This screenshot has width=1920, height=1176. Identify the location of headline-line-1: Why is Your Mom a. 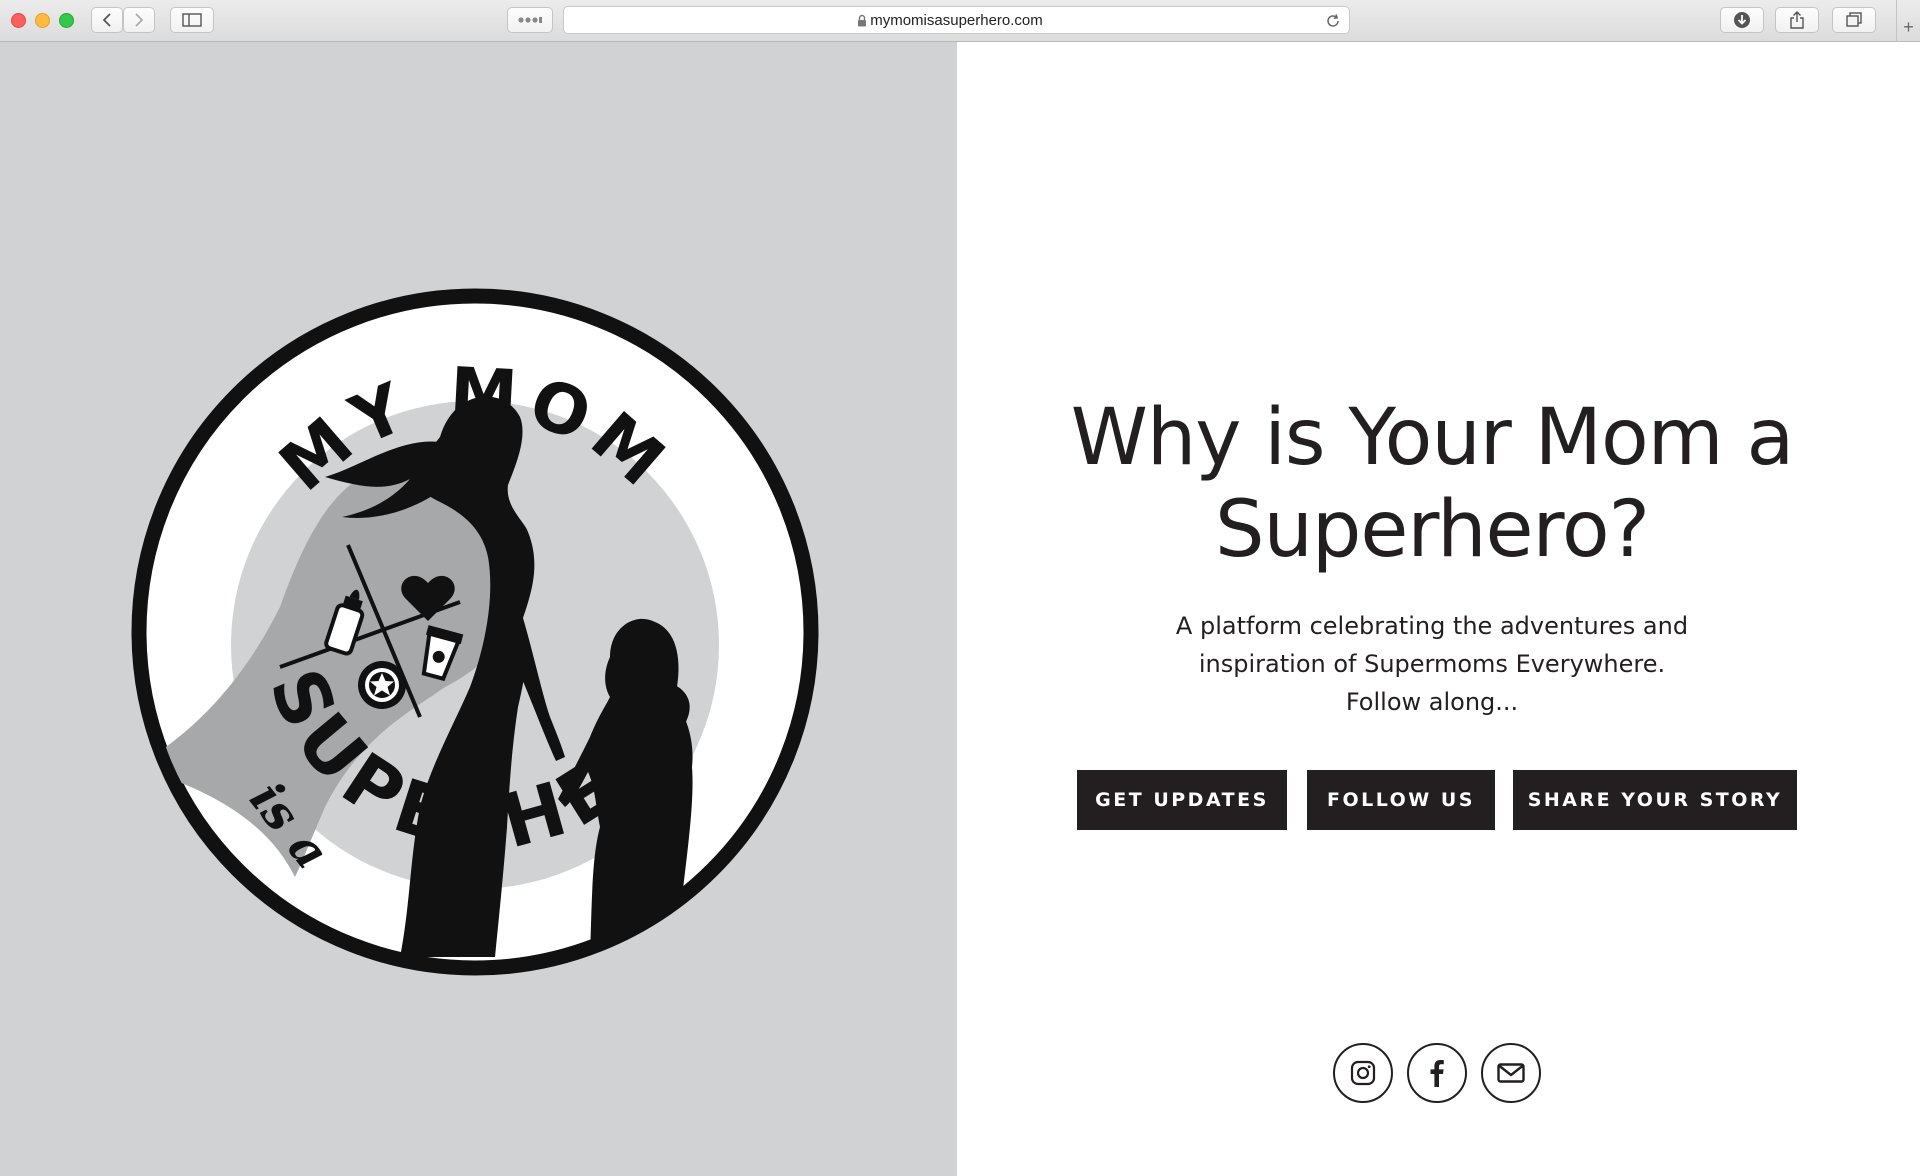
(1432, 438).